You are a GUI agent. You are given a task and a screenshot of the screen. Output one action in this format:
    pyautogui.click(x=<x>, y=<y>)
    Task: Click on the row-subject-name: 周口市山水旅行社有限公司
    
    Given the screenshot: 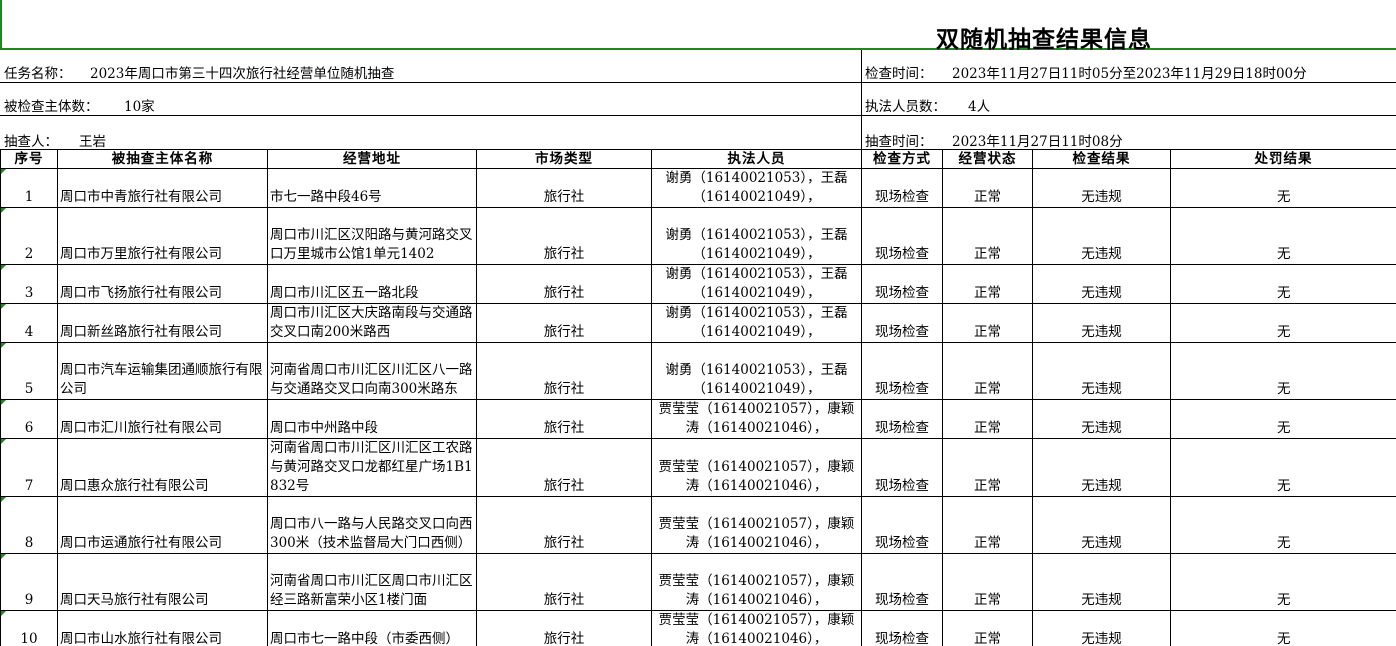 What is the action you would take?
    pyautogui.click(x=162, y=628)
    